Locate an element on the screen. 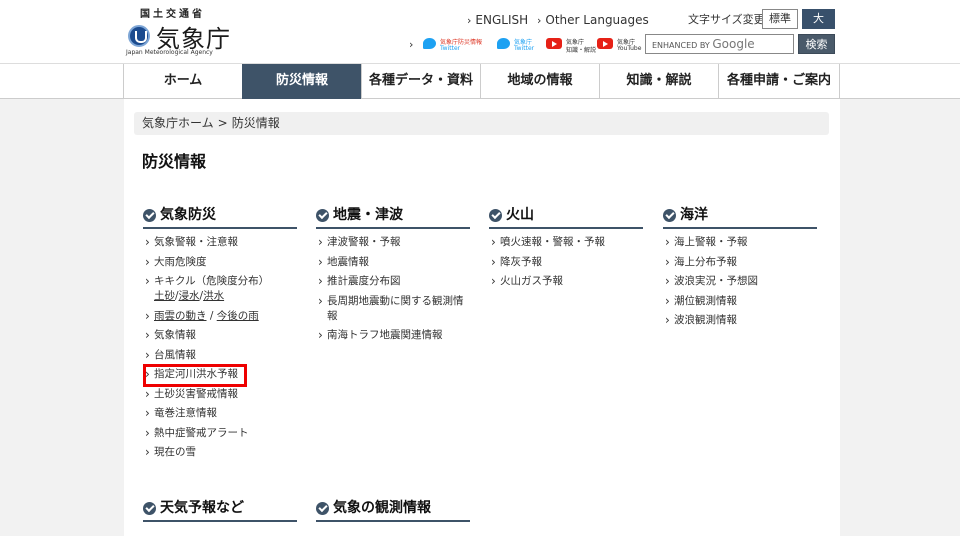 Image resolution: width=960 pixels, height=536 pixels. section-ocean: 海洋 海上警報・予報 海上分布予報 波浪実況・予想図 潮位観測情報 波浪観測情報 is located at coordinates (740, 269).